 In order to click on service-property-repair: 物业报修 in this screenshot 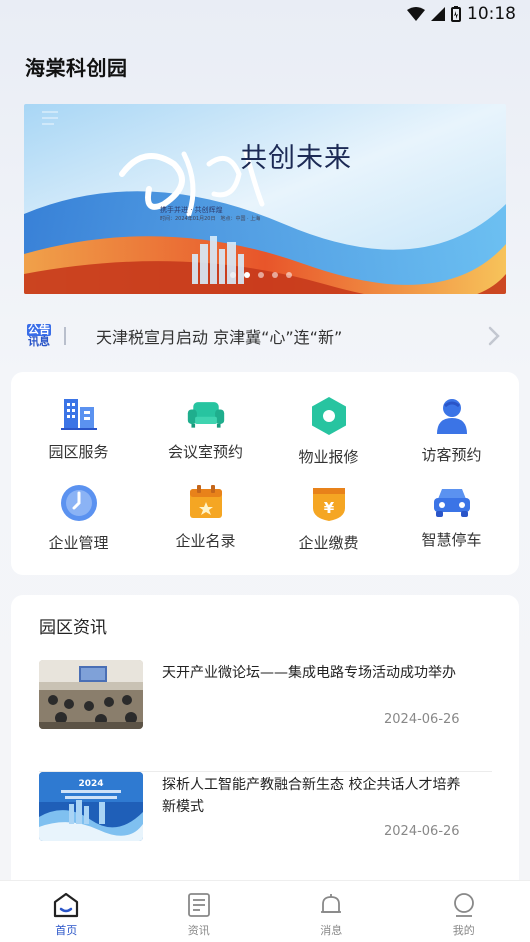, I will do `click(328, 419)`.